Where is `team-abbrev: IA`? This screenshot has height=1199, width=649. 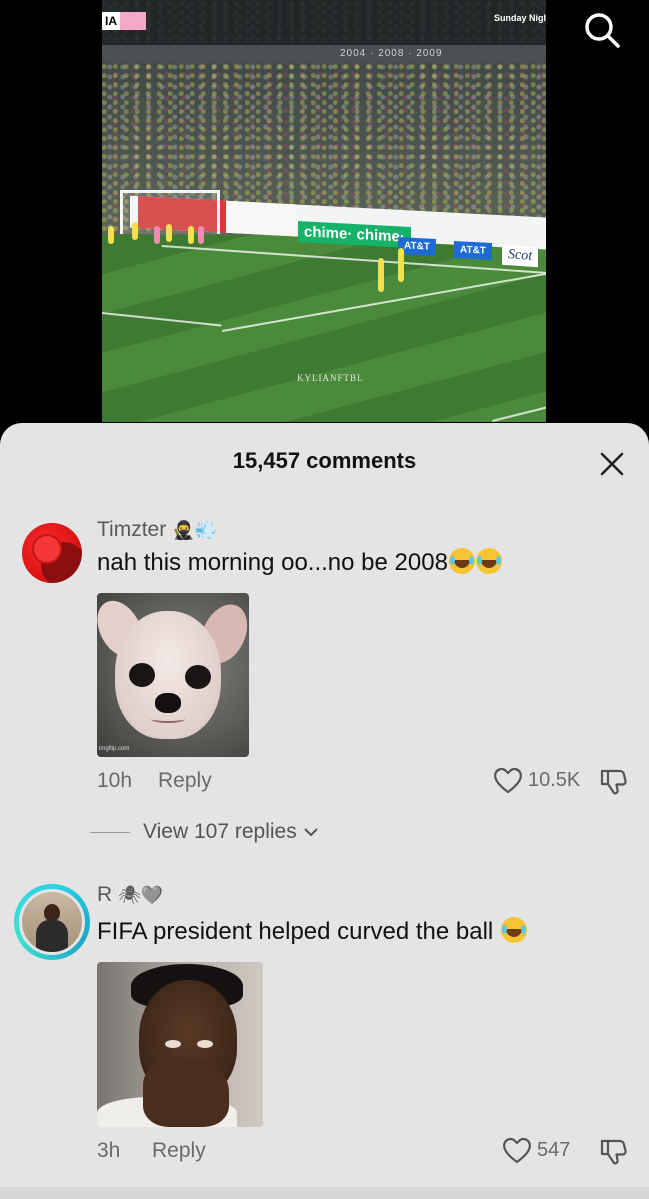
team-abbrev: IA is located at coordinates (111, 21).